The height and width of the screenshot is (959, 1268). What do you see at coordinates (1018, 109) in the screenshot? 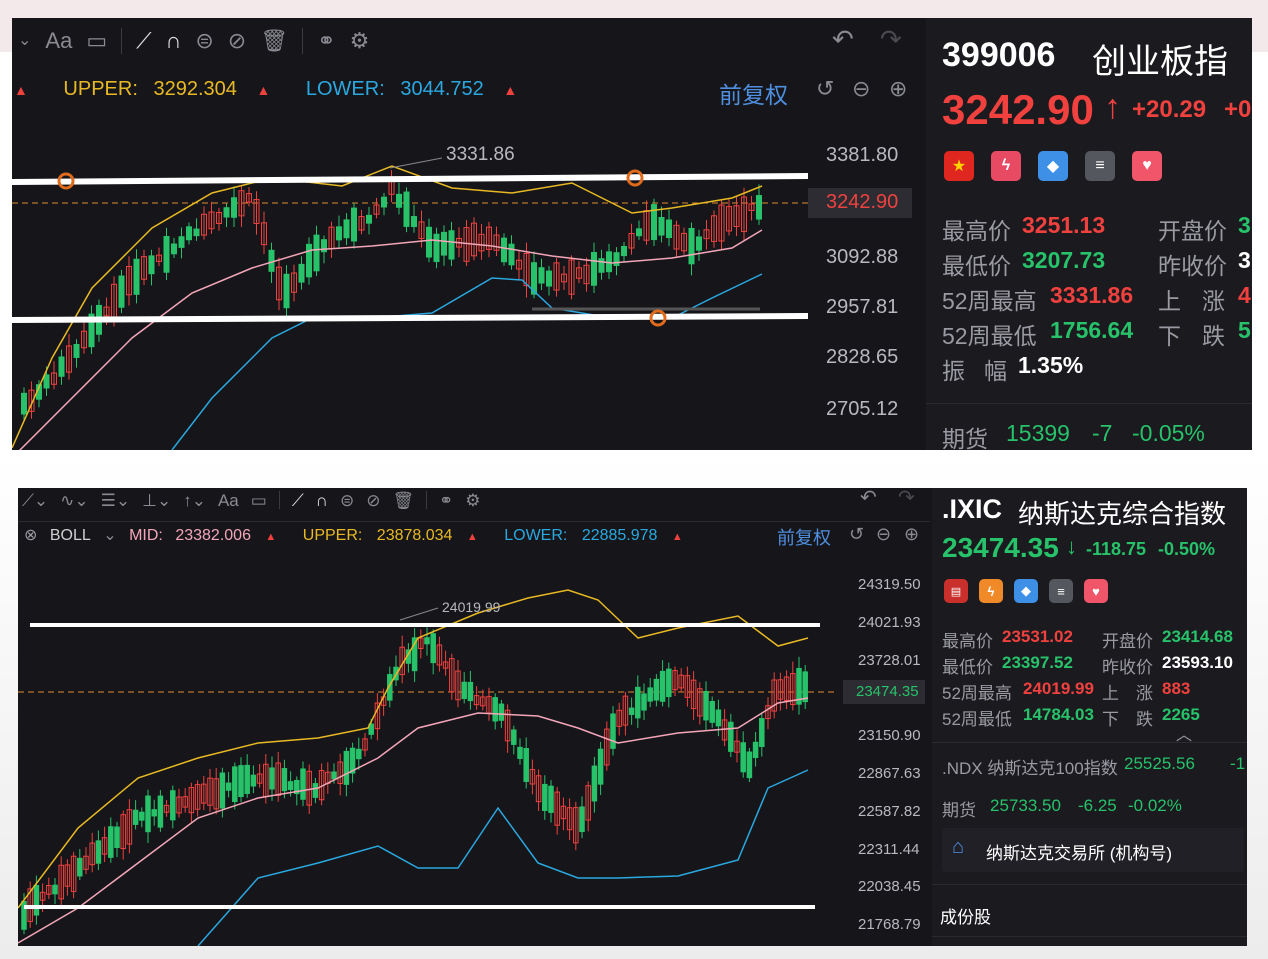
I see `last-price: 3242.90` at bounding box center [1018, 109].